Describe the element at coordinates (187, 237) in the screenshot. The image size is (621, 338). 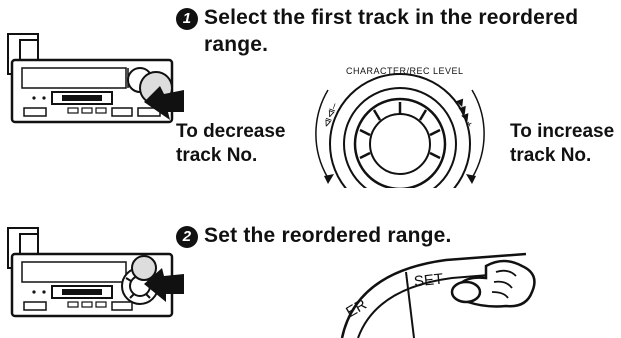
I see `step2-number-icon: 2` at that location.